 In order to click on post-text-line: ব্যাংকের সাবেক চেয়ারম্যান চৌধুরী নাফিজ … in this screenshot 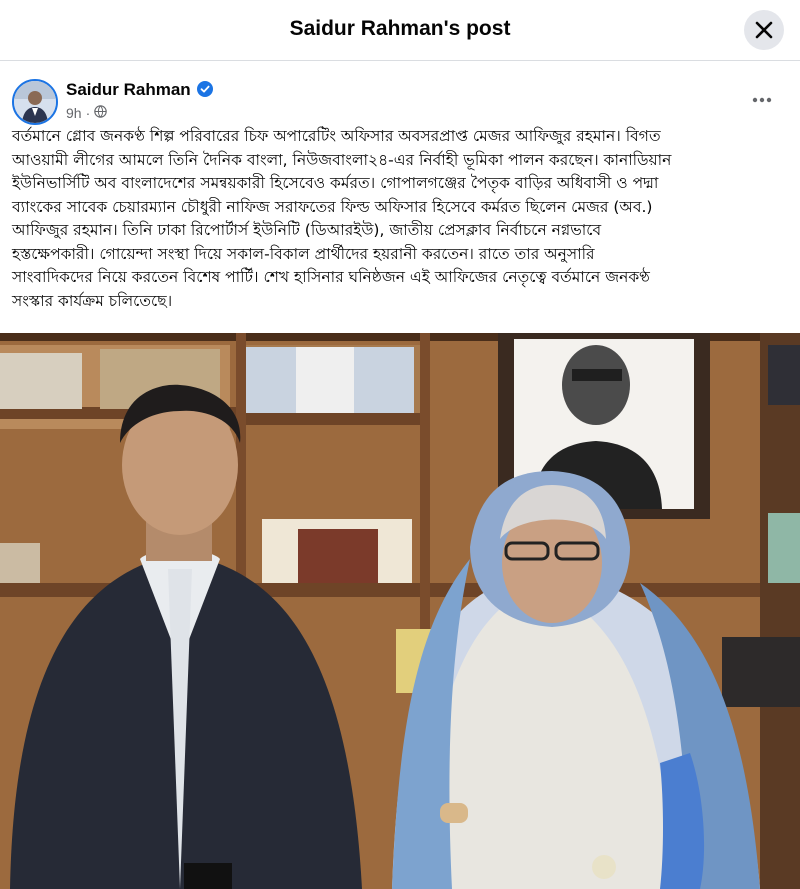, I will do `click(332, 206)`.